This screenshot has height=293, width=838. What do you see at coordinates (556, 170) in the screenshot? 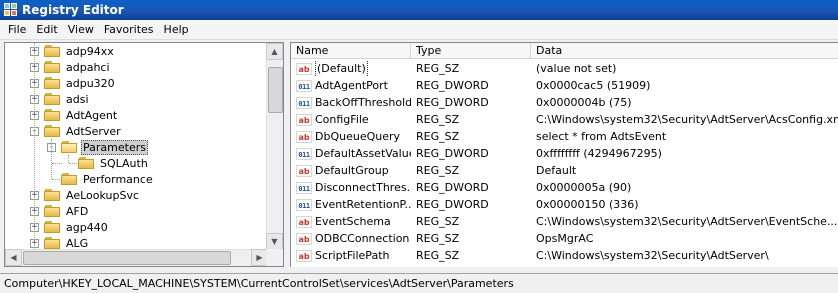
I see `value-data: Default` at bounding box center [556, 170].